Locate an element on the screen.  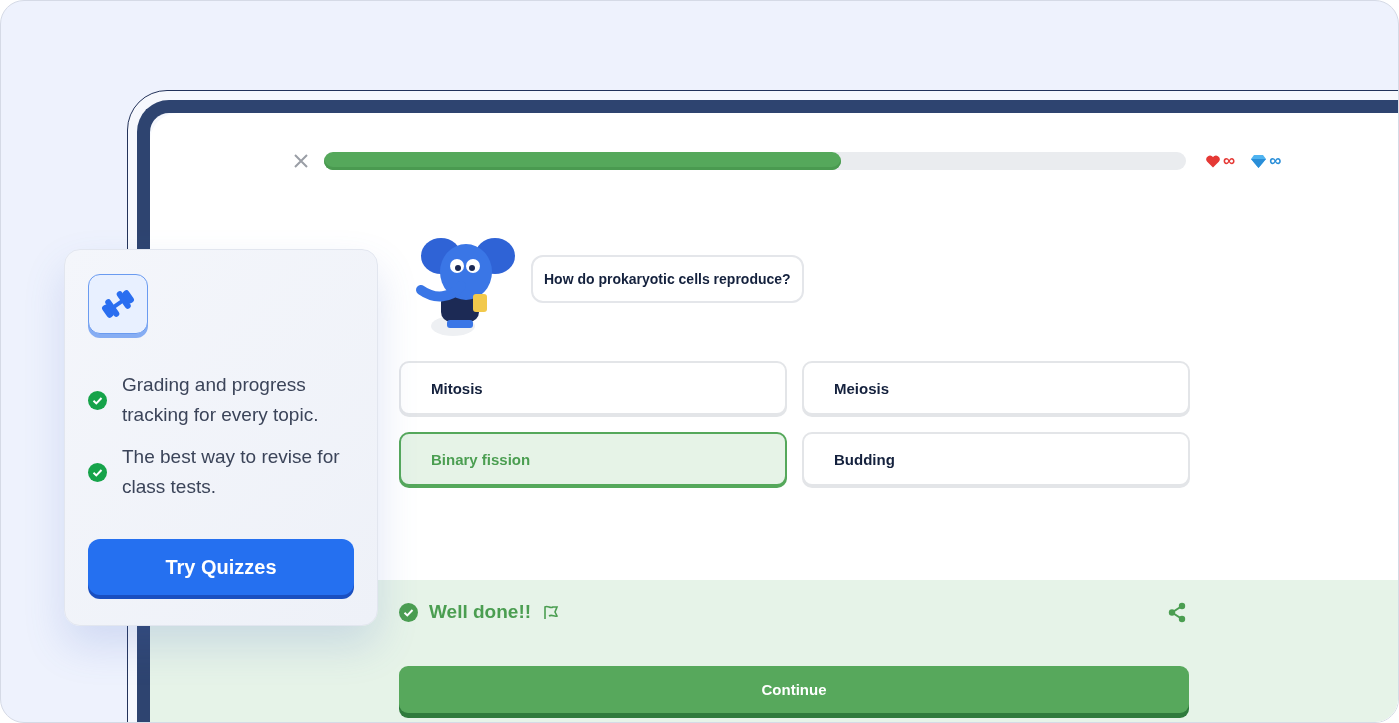
answer-option: Budding is located at coordinates (996, 459).